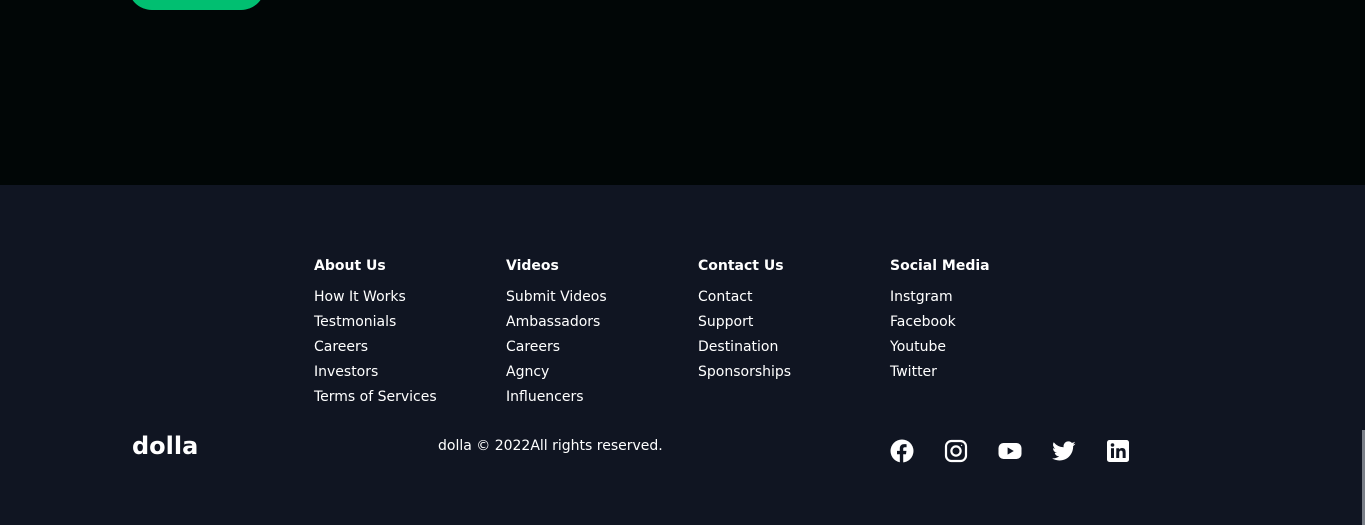 The image size is (1365, 525). I want to click on footer-link-investors: Investors, so click(404, 372).